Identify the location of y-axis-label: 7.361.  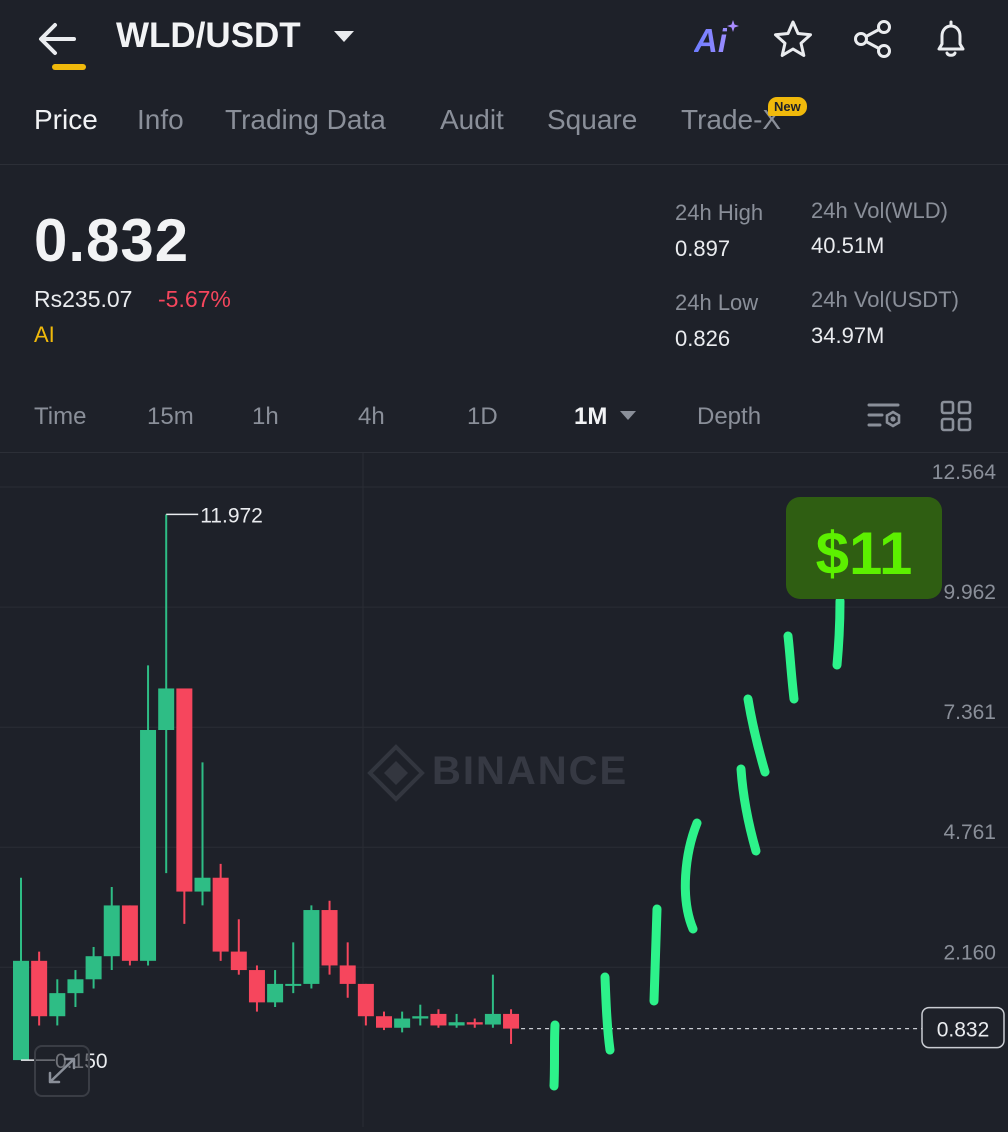
(969, 712).